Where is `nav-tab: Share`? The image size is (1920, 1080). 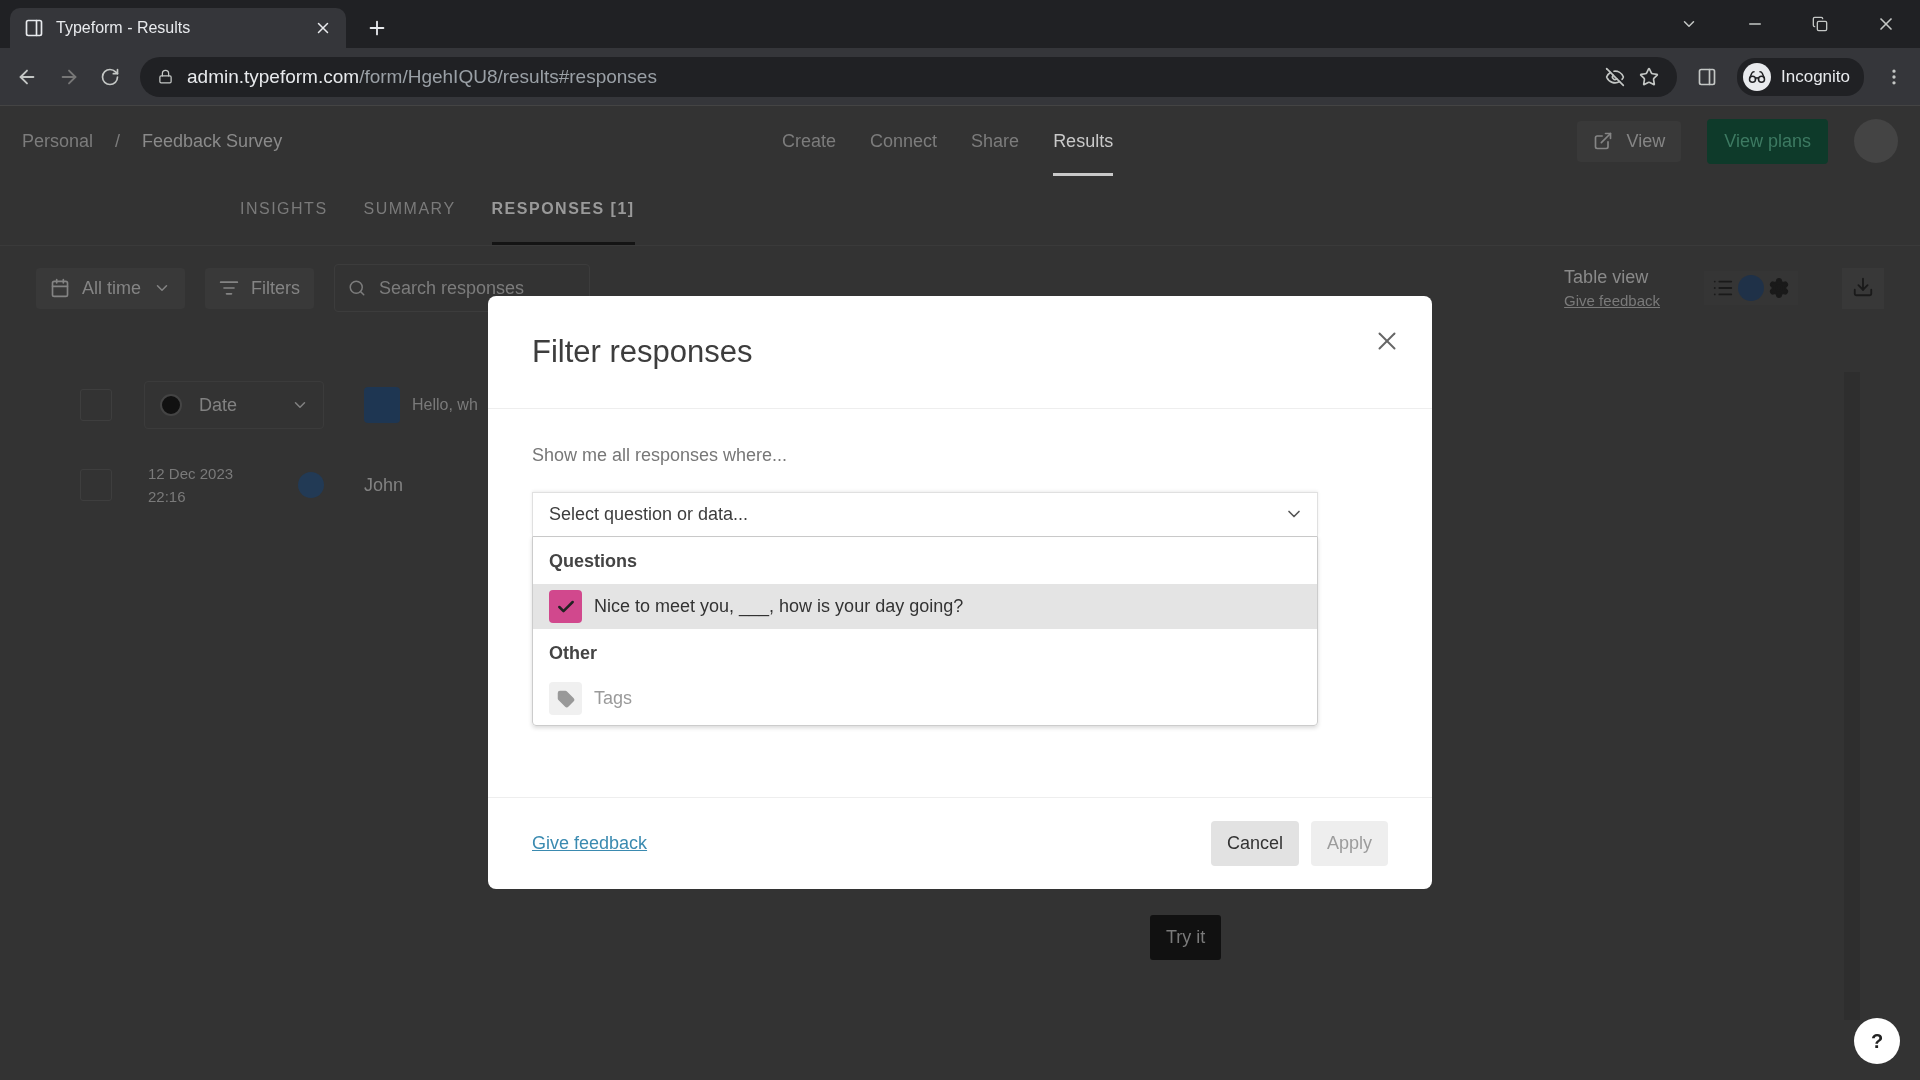 nav-tab: Share is located at coordinates (995, 141).